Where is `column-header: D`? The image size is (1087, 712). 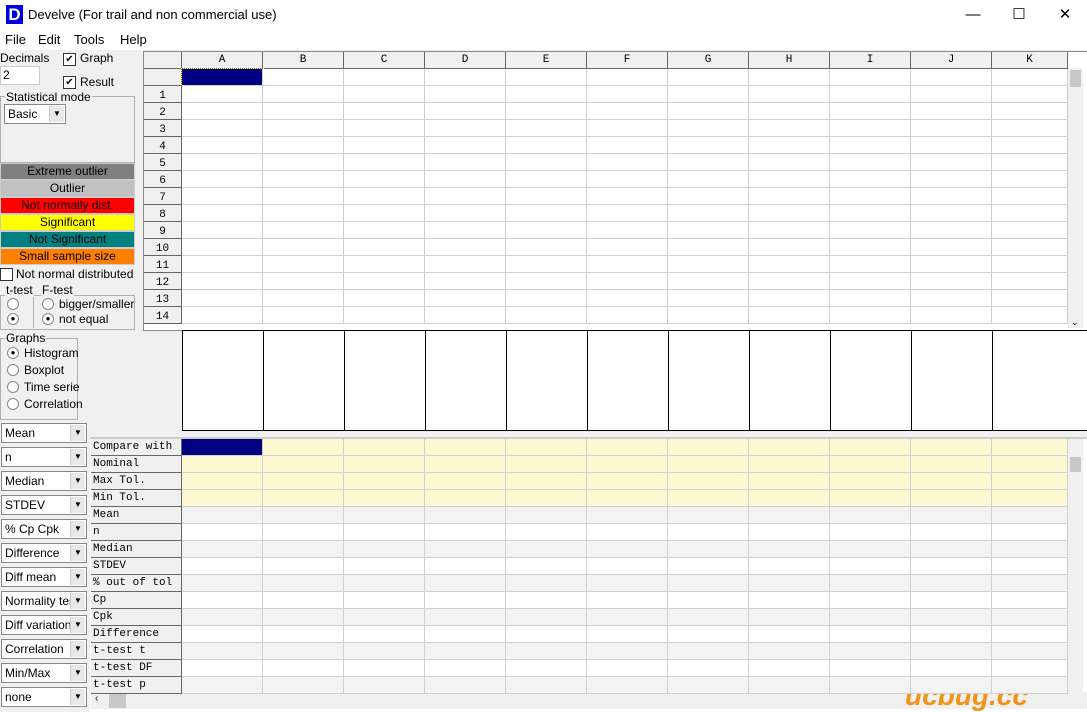 column-header: D is located at coordinates (465, 60).